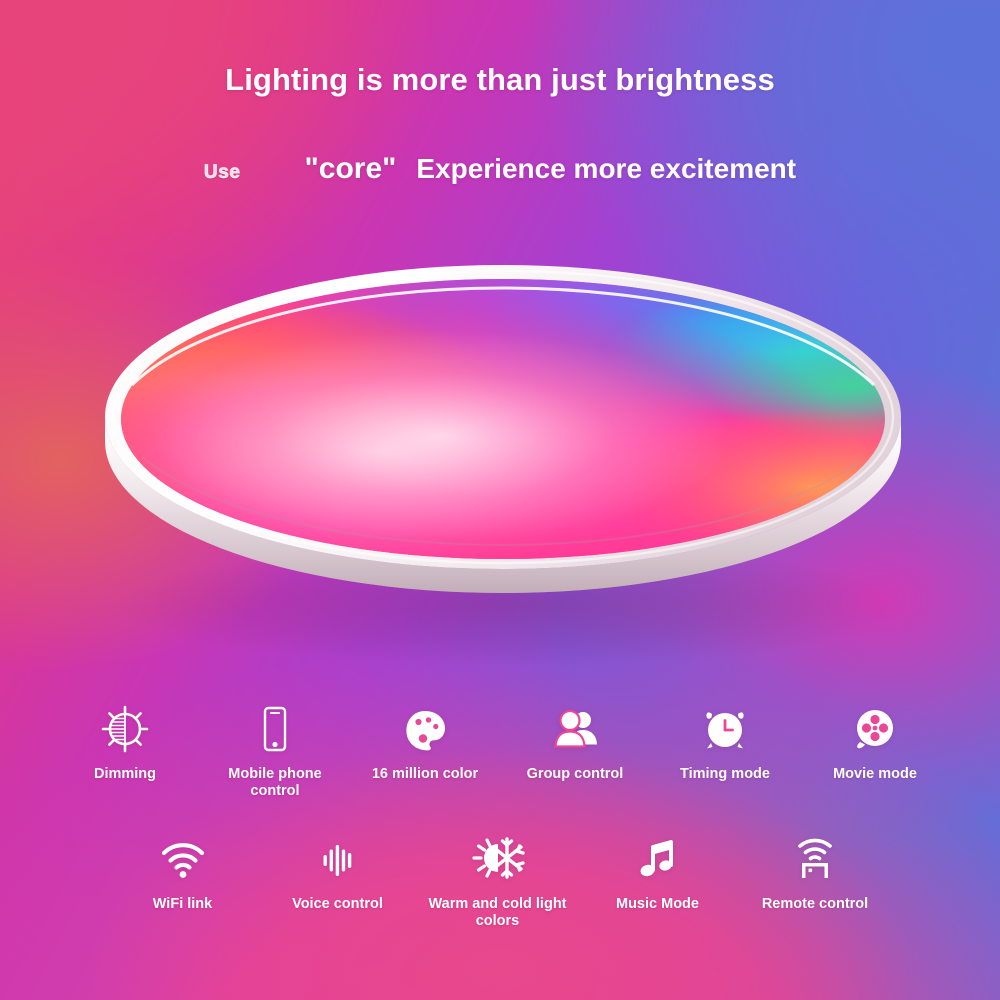 Image resolution: width=1000 pixels, height=1000 pixels. What do you see at coordinates (575, 729) in the screenshot?
I see `group-people-icon` at bounding box center [575, 729].